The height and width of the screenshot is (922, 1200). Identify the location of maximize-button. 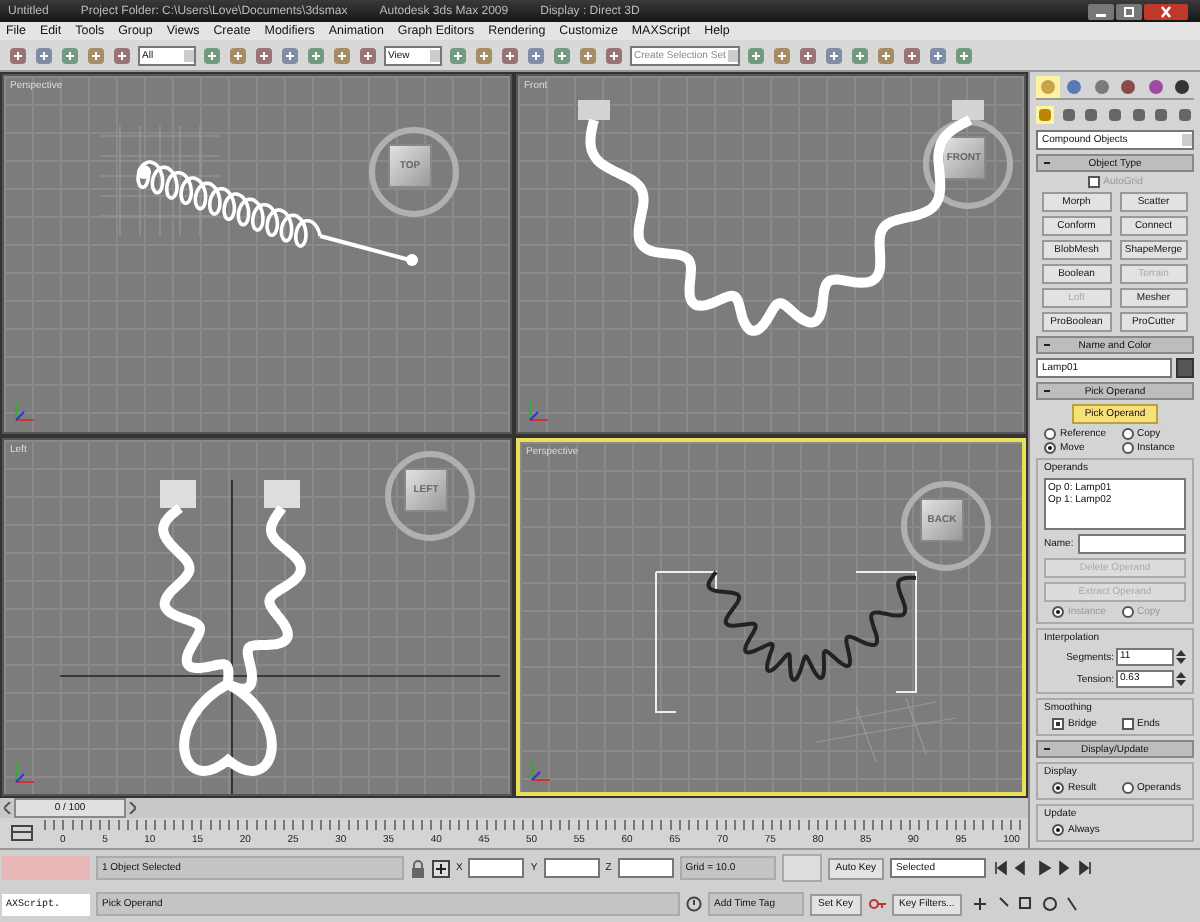
(1129, 11).